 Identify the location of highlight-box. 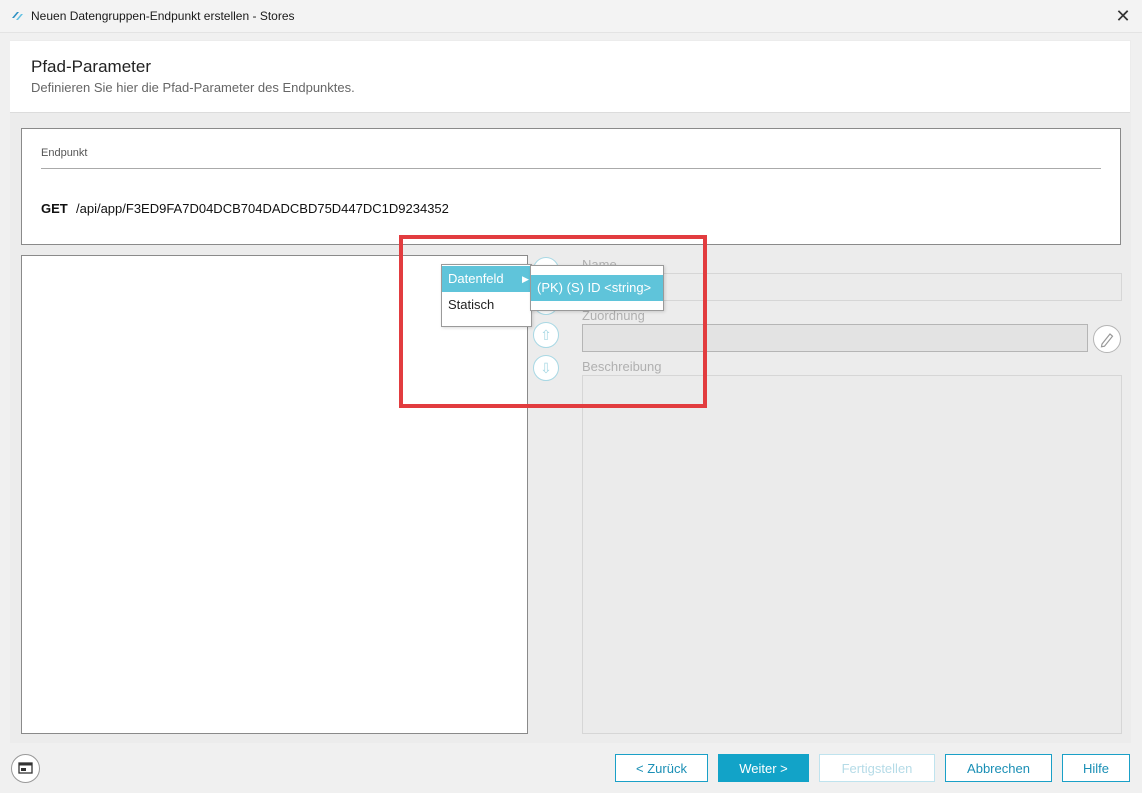
(553, 321).